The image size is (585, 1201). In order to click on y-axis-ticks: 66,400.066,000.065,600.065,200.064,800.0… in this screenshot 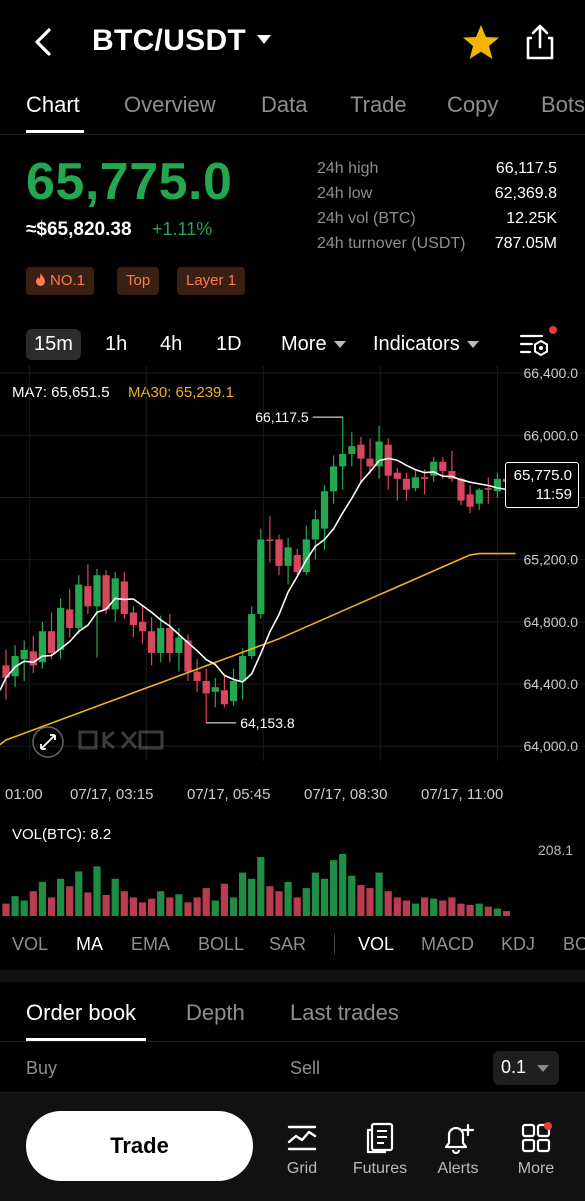, I will do `click(551, 560)`.